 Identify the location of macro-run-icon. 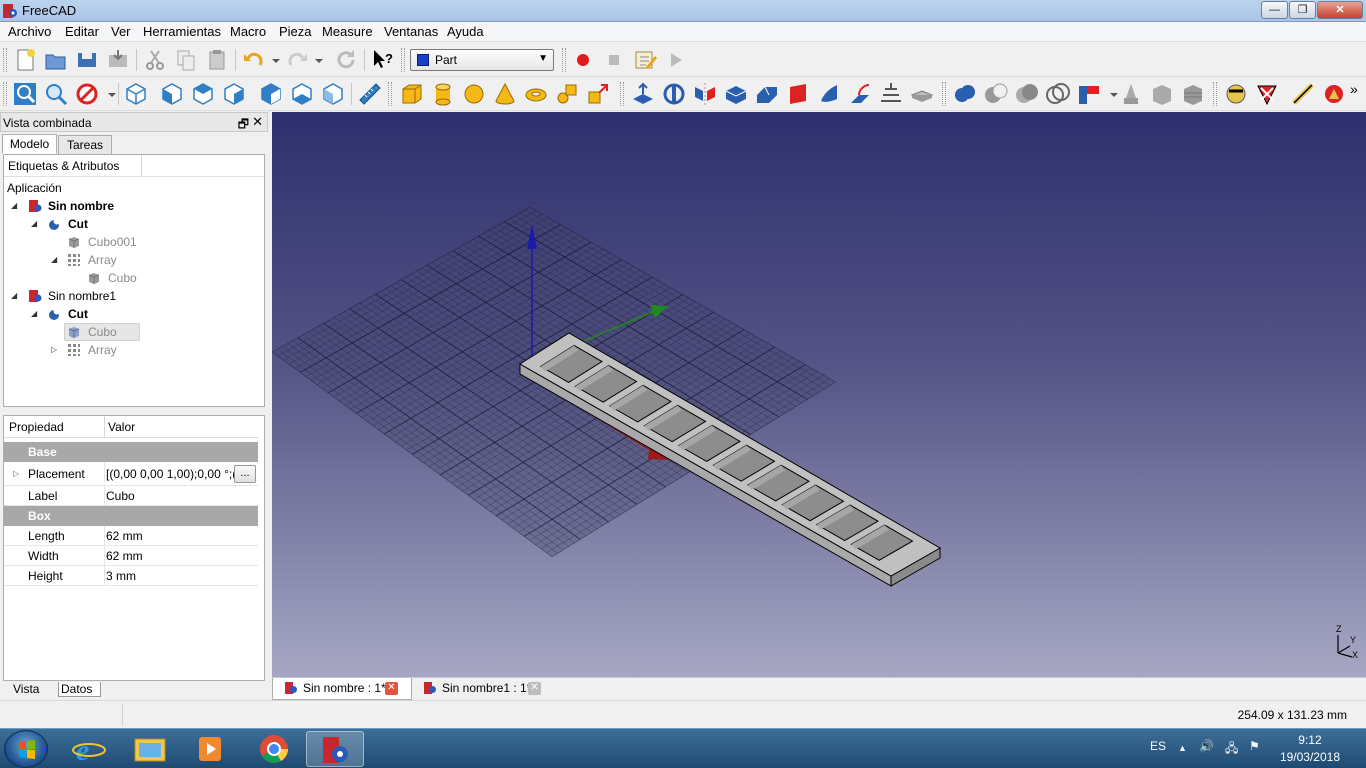
(676, 60).